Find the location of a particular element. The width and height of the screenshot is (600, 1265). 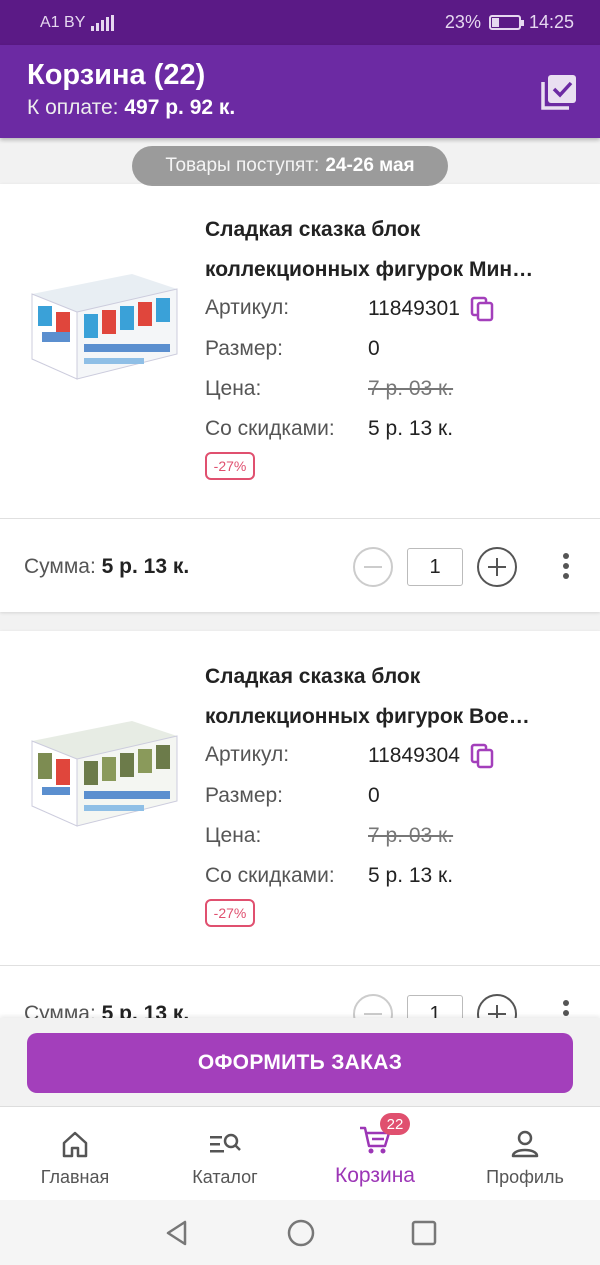

nav-profile: Профиль is located at coordinates (525, 1153).